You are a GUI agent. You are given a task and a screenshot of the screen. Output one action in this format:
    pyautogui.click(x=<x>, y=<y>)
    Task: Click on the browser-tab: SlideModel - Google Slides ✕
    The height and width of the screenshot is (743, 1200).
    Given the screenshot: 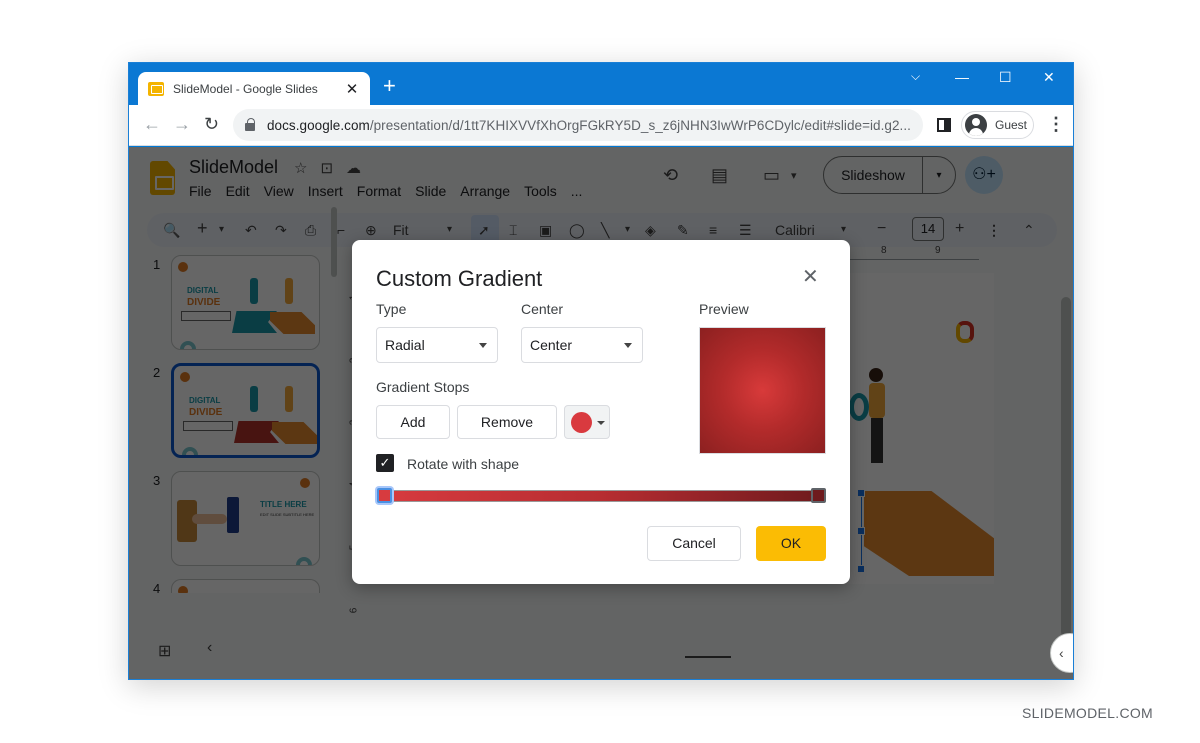 What is the action you would take?
    pyautogui.click(x=254, y=88)
    